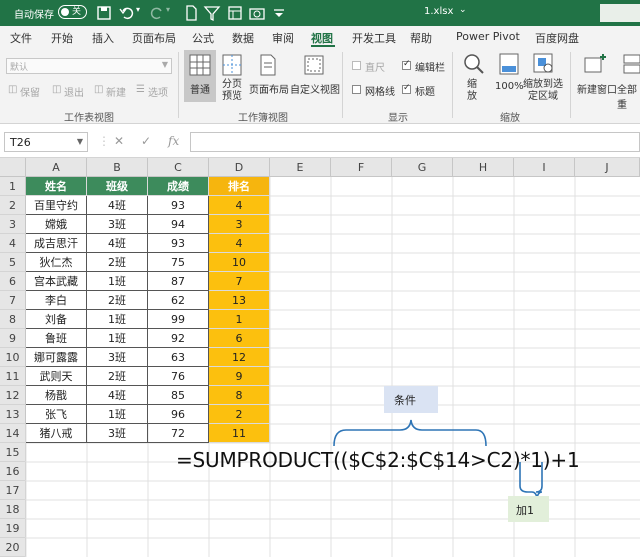 The width and height of the screenshot is (640, 557). What do you see at coordinates (56, 205) in the screenshot?
I see `table-cell: 百里守约` at bounding box center [56, 205].